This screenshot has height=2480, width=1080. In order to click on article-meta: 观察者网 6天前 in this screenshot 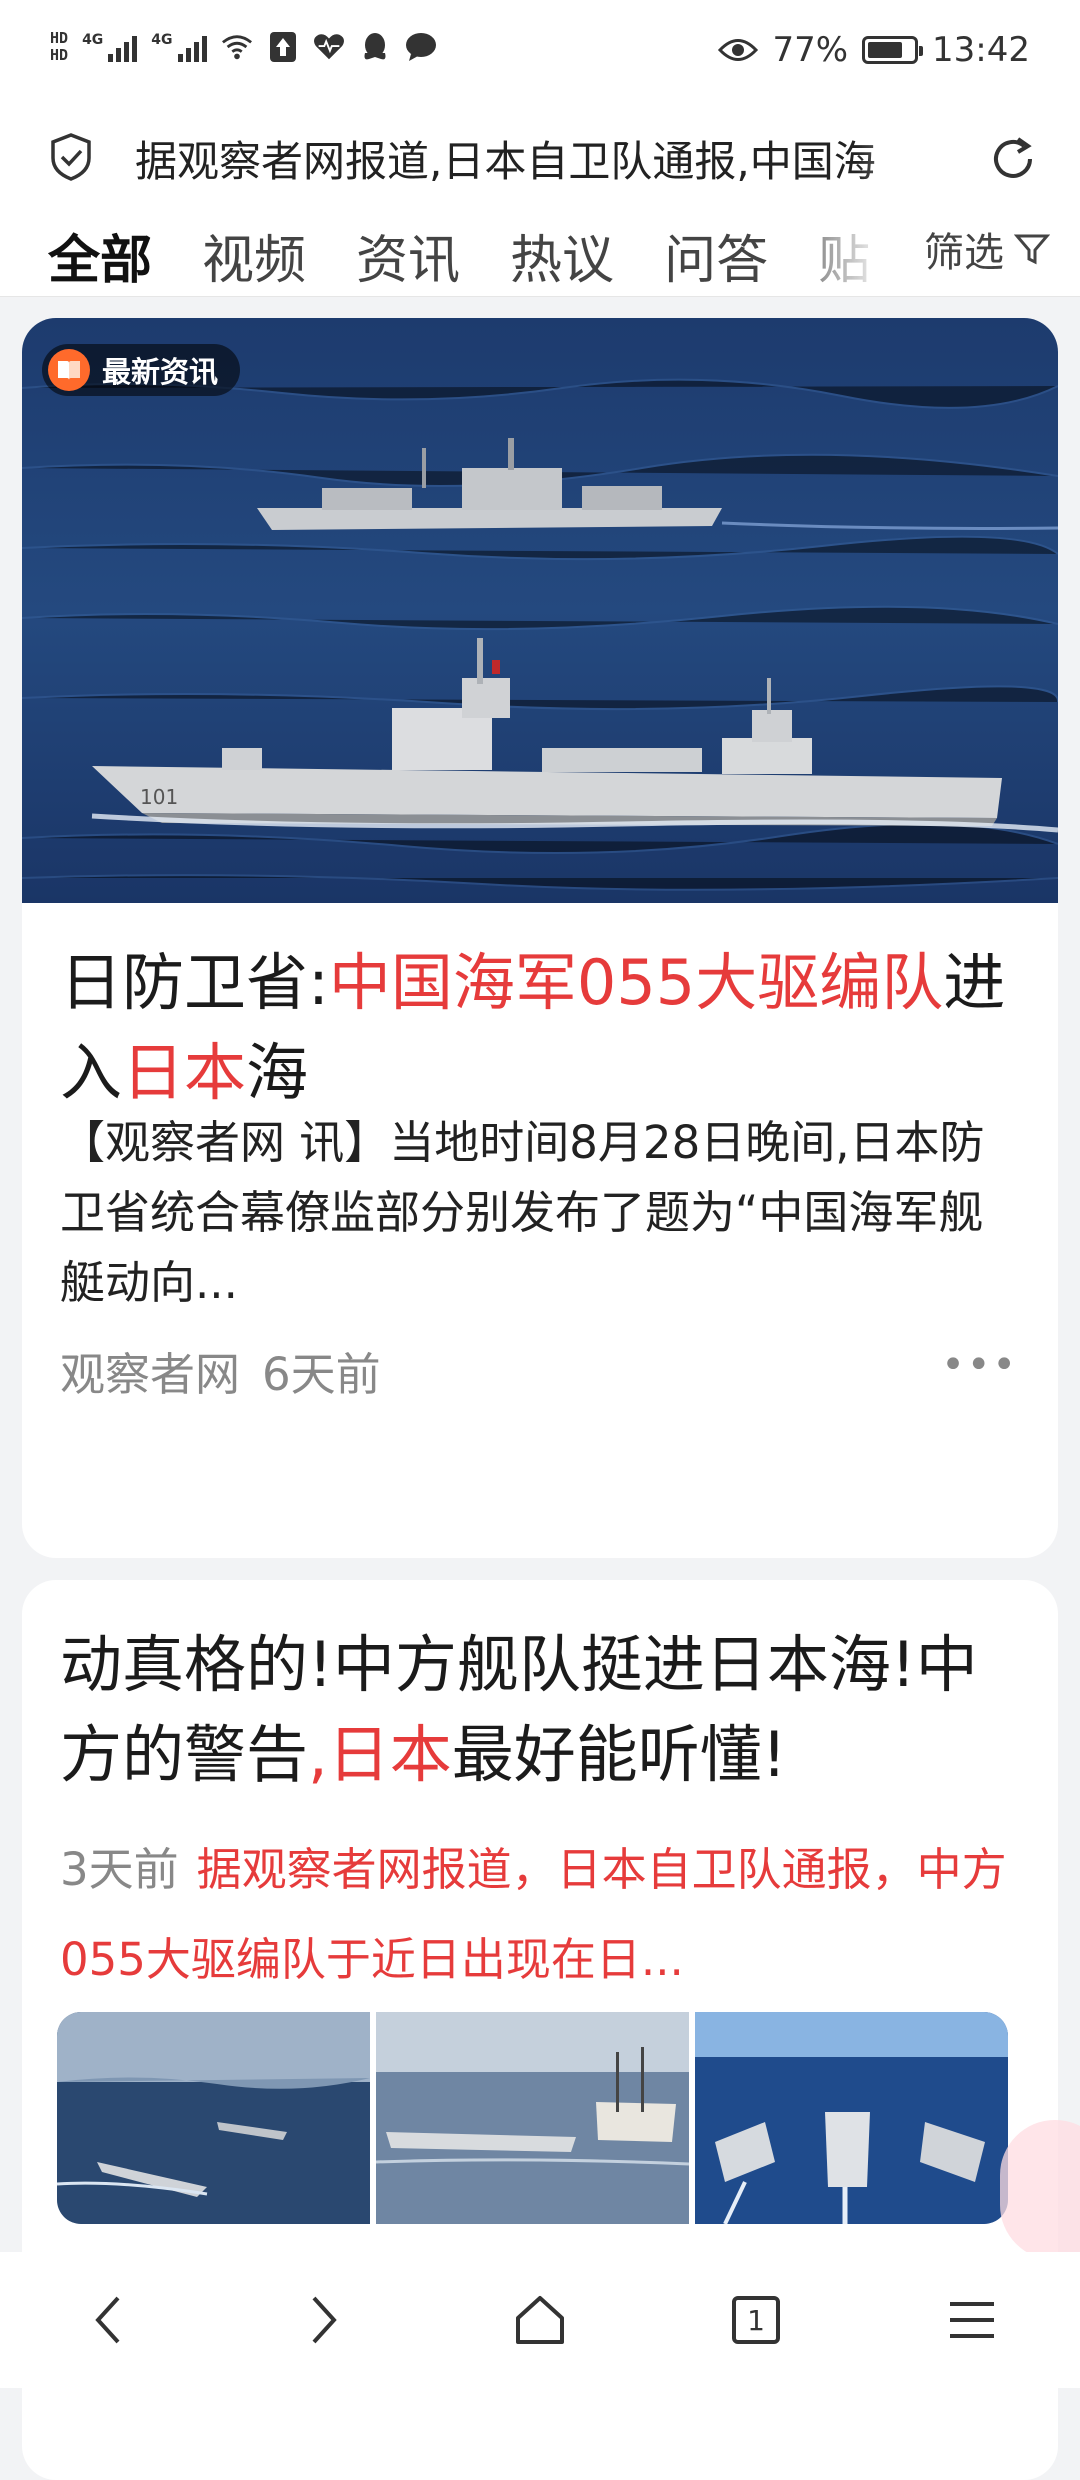, I will do `click(220, 1370)`.